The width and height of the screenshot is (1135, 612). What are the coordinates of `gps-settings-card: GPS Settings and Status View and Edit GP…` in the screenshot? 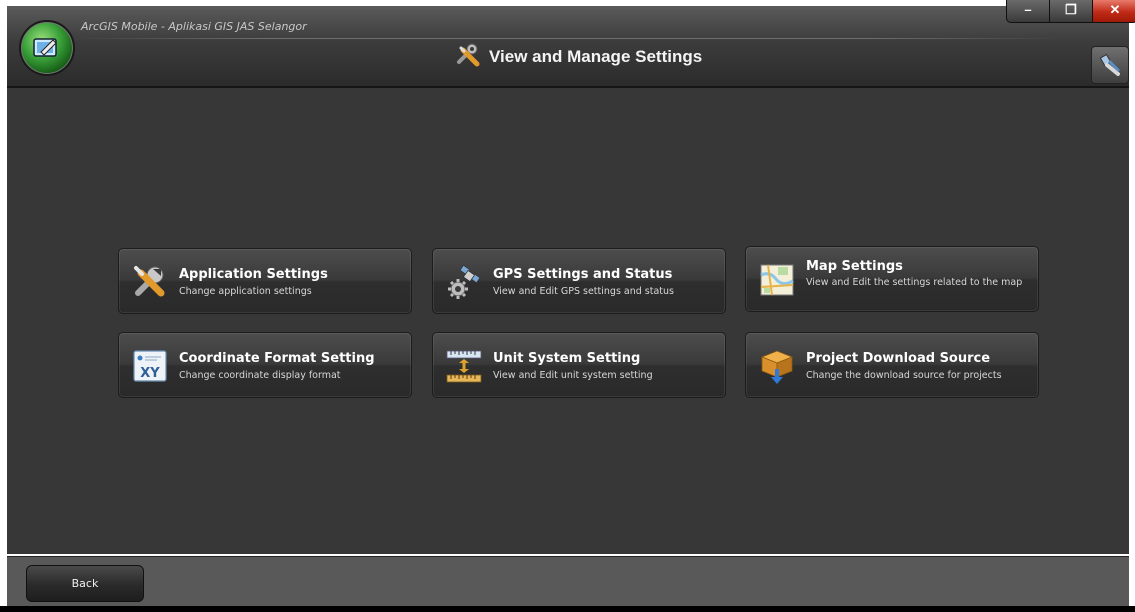 It's located at (579, 281).